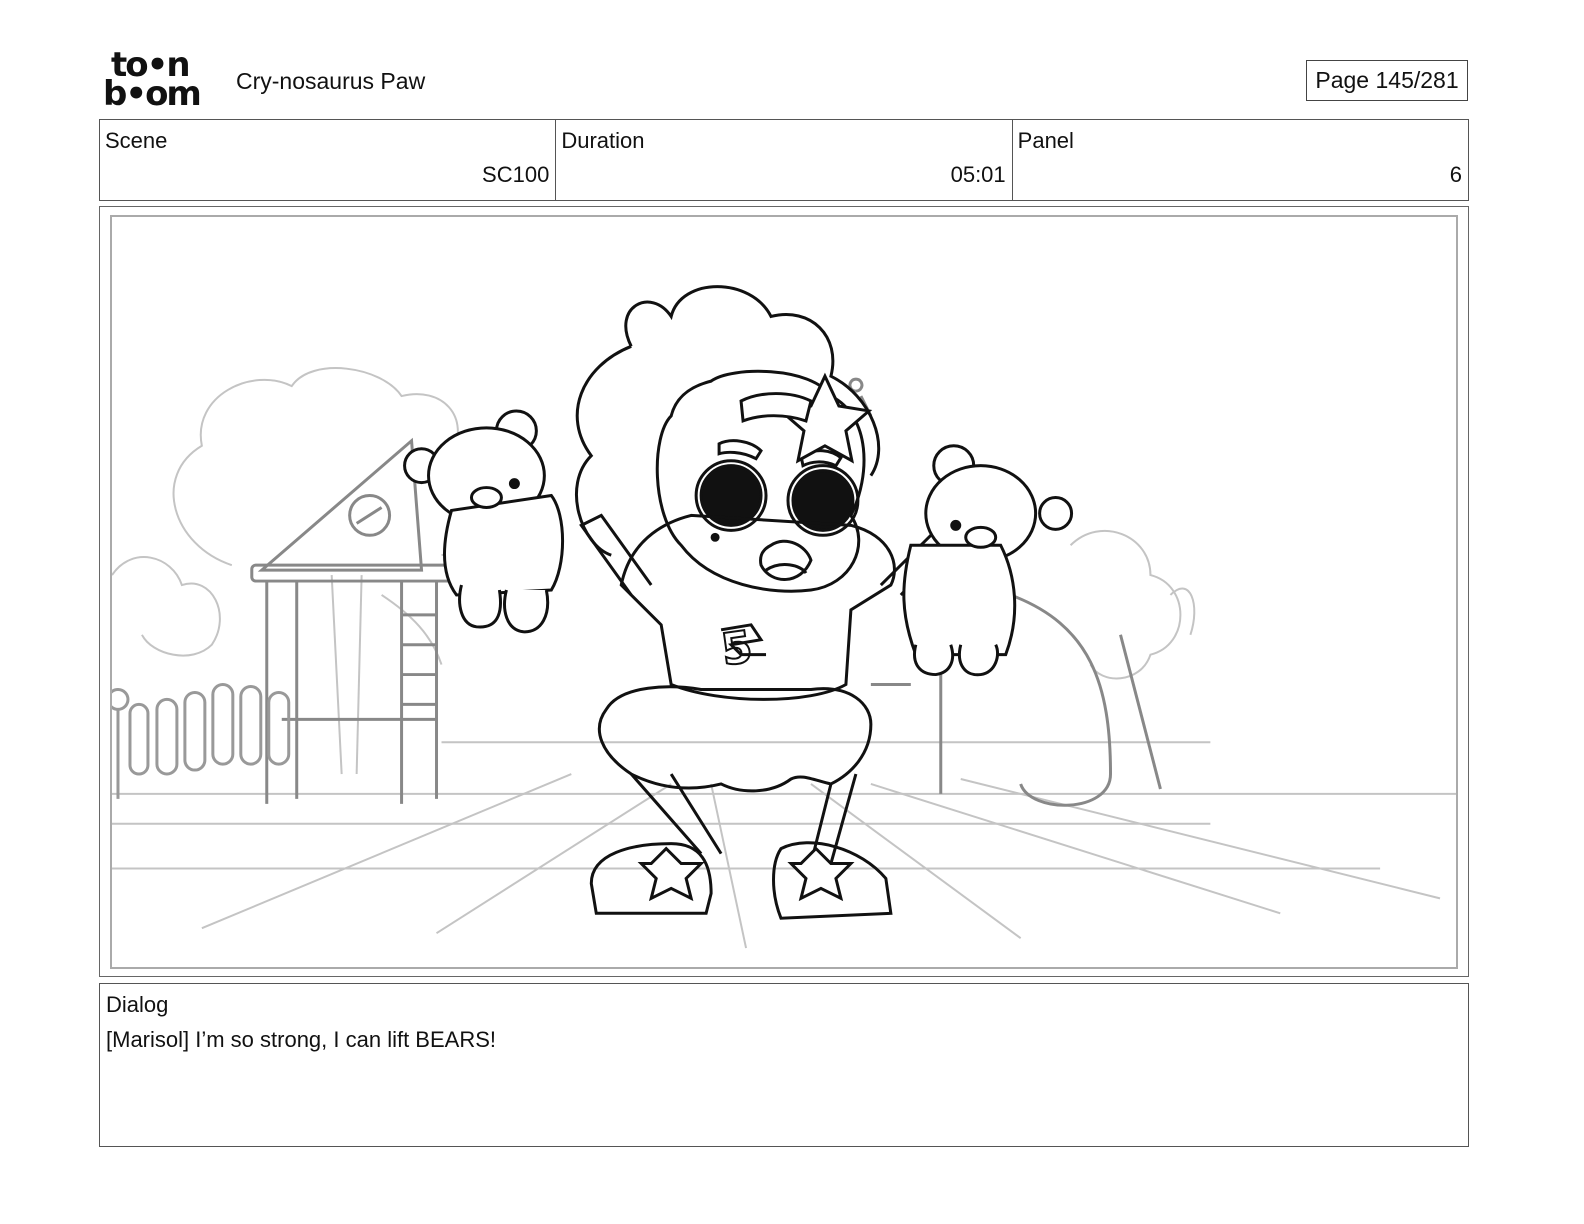 The image size is (1584, 1224). Describe the element at coordinates (1455, 174) in the screenshot. I see `panel-value: 6` at that location.